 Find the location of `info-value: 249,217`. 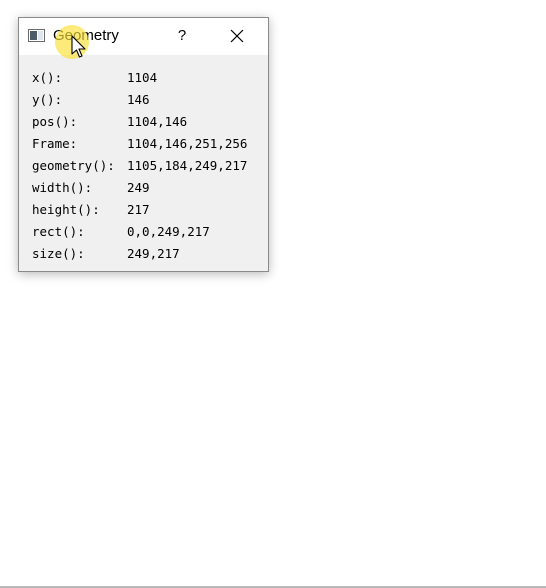

info-value: 249,217 is located at coordinates (153, 253).